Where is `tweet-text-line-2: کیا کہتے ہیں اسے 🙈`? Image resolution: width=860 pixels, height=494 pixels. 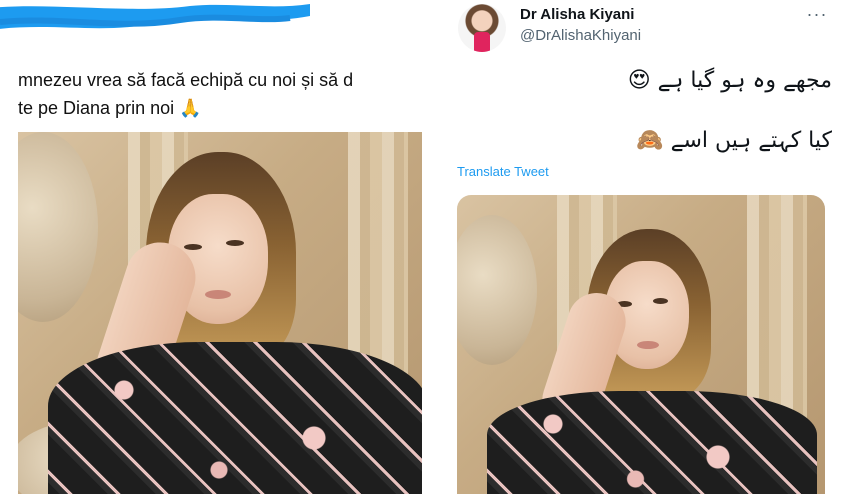 tweet-text-line-2: کیا کہتے ہیں اسے 🙈 is located at coordinates (734, 140).